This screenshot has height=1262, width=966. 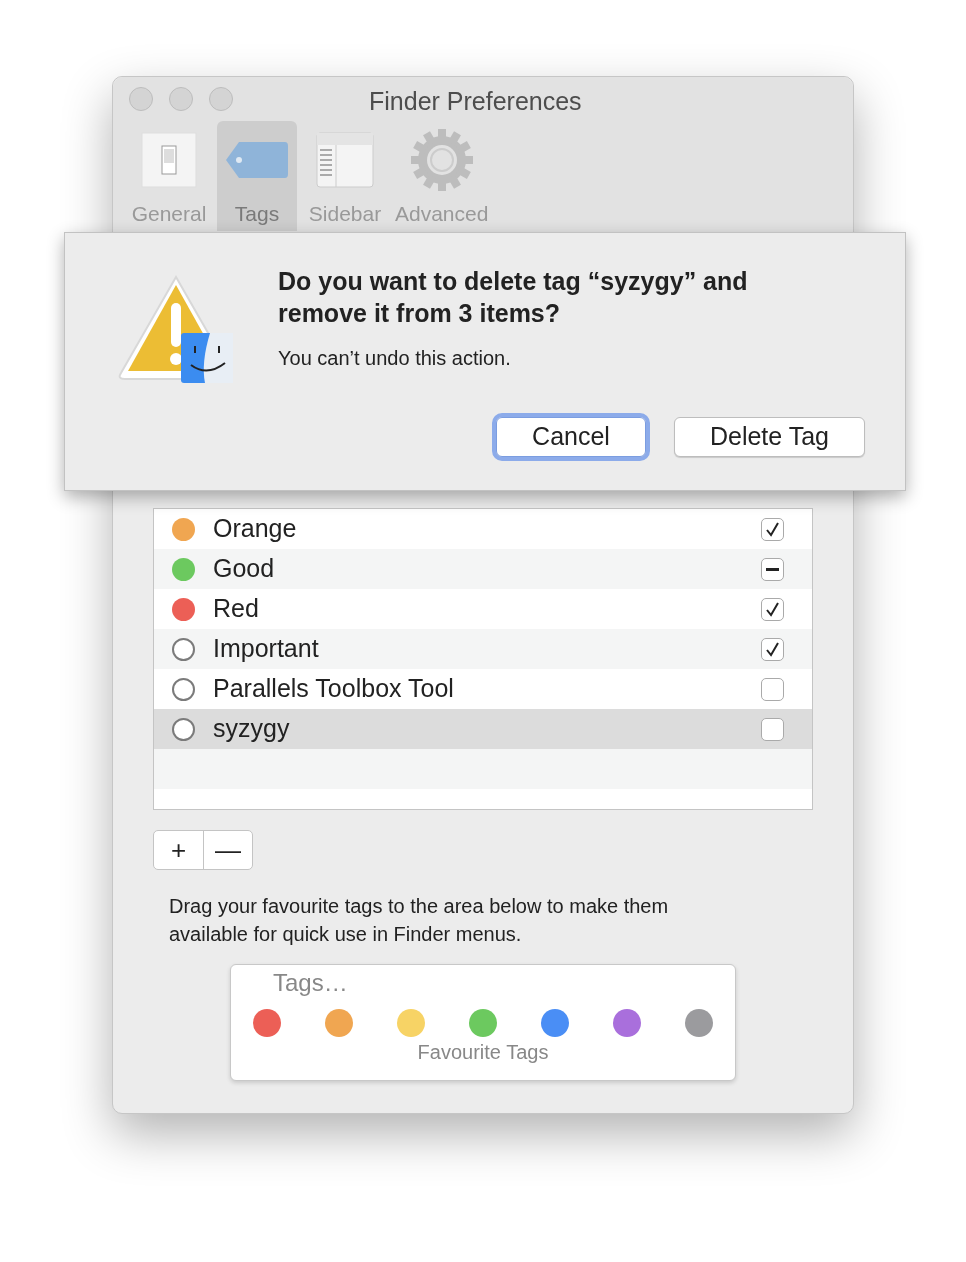 I want to click on tag-name: Important, so click(x=266, y=649).